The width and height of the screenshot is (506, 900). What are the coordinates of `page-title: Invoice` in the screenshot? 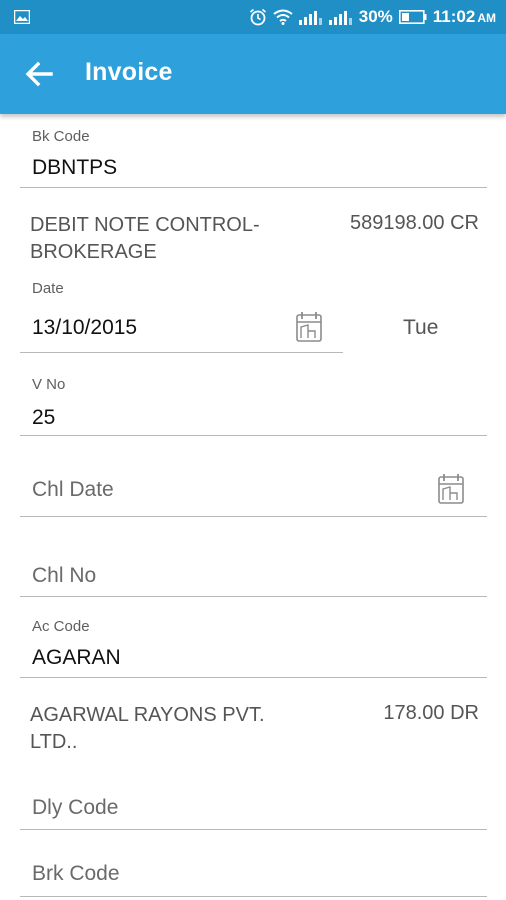 It's located at (129, 72).